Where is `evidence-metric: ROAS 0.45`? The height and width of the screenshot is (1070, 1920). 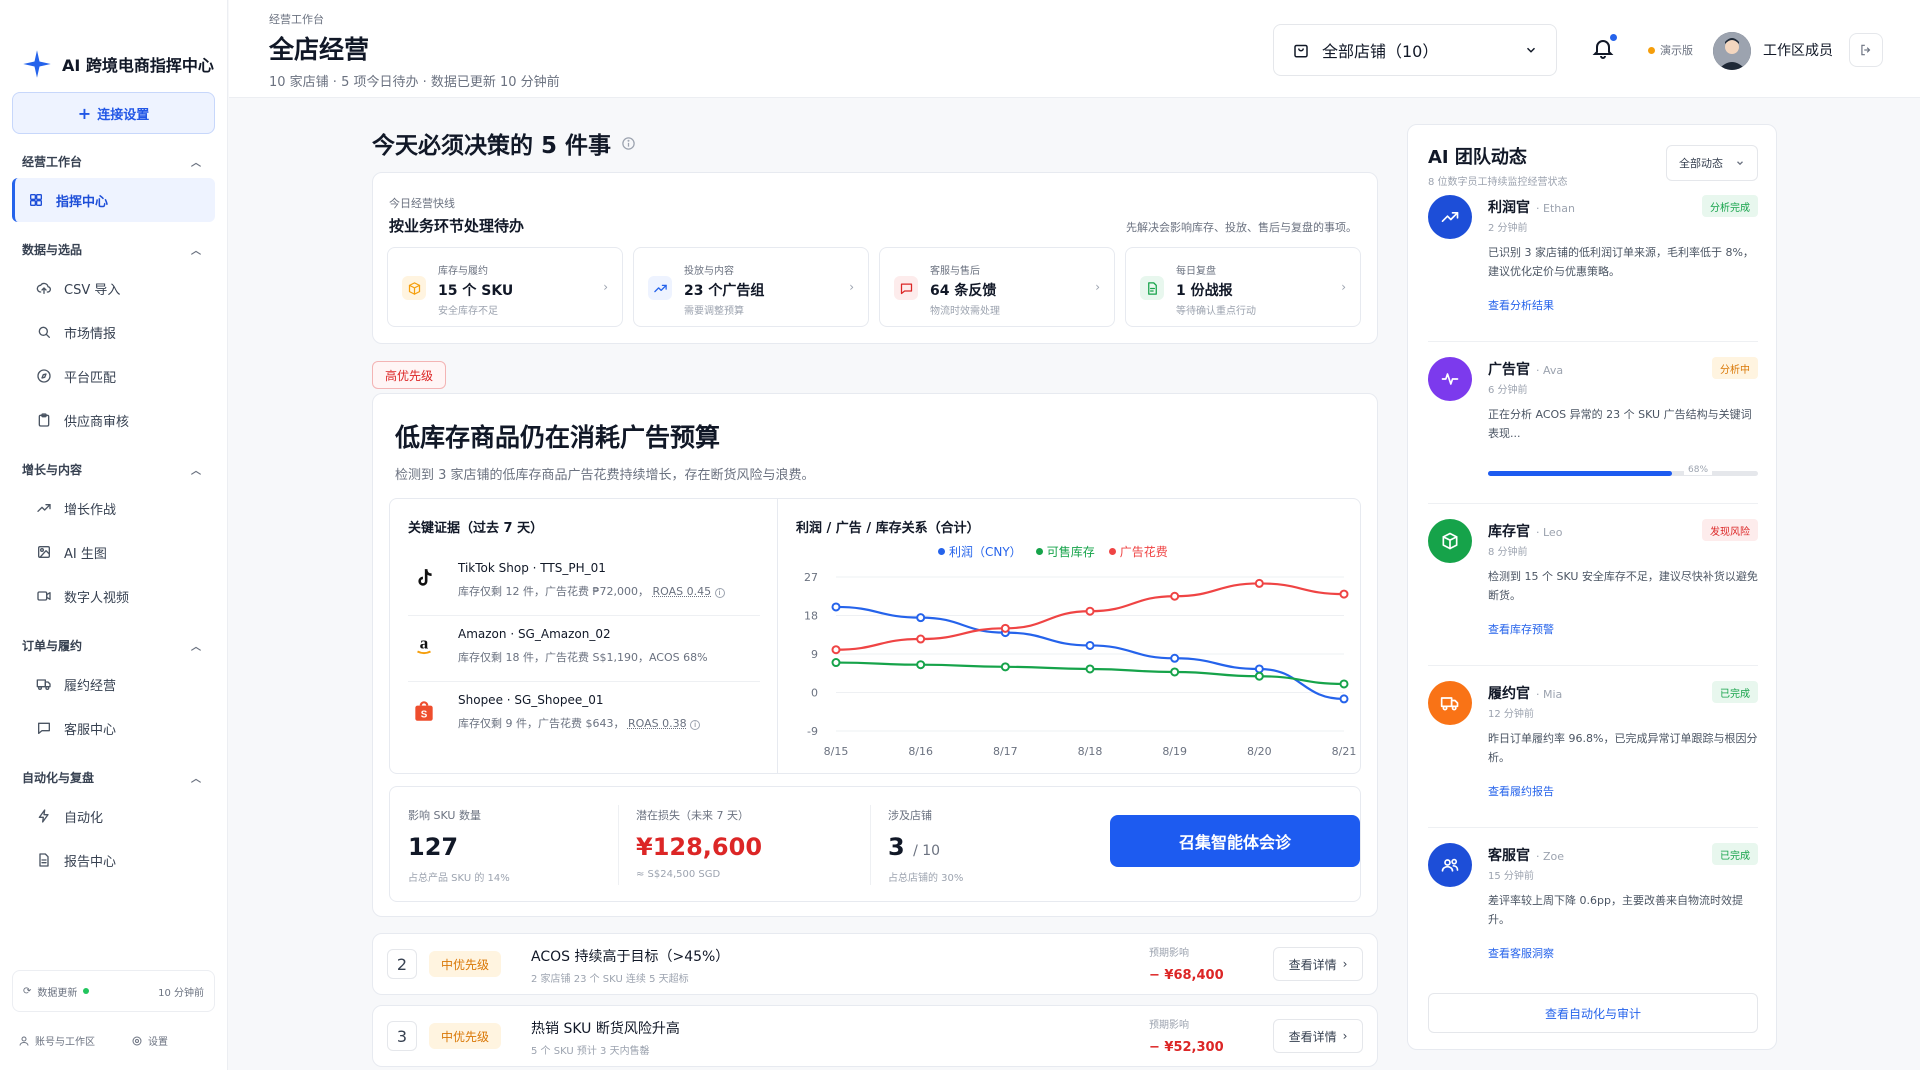
evidence-metric: ROAS 0.45 is located at coordinates (681, 591).